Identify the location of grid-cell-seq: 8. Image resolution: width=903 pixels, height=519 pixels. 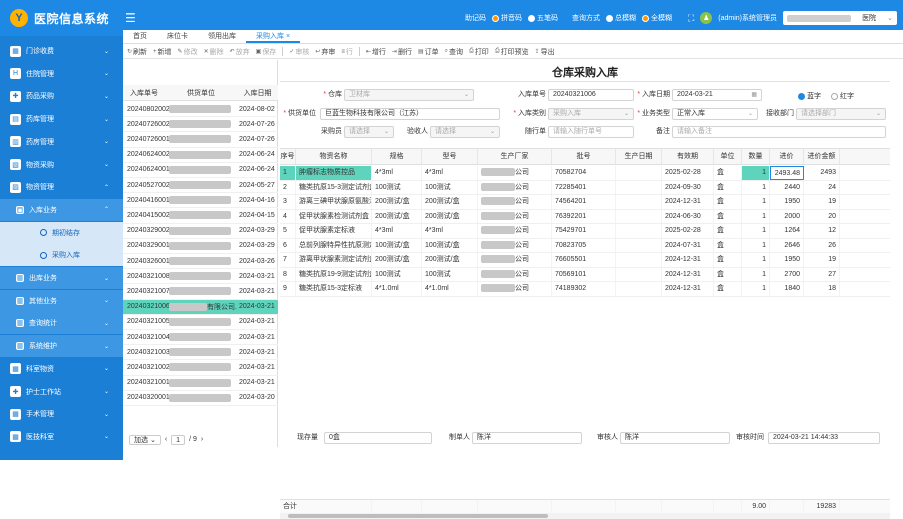
(288, 274).